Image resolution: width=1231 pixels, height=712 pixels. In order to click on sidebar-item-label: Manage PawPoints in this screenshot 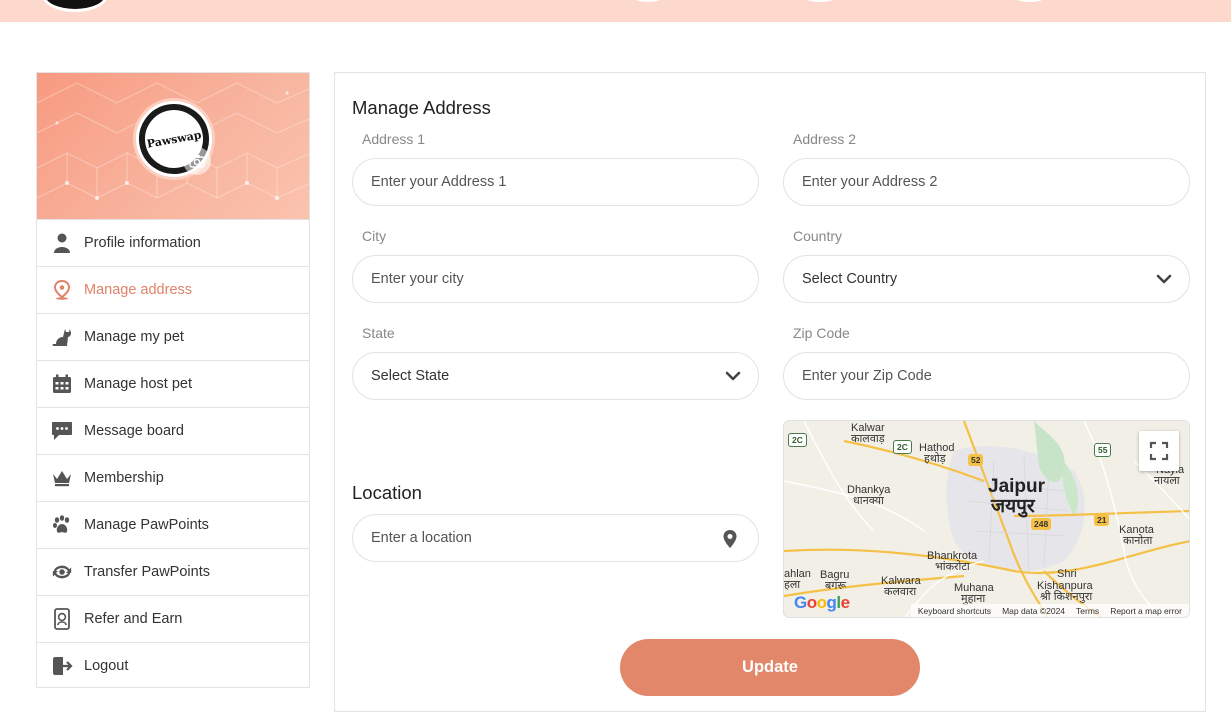, I will do `click(146, 525)`.